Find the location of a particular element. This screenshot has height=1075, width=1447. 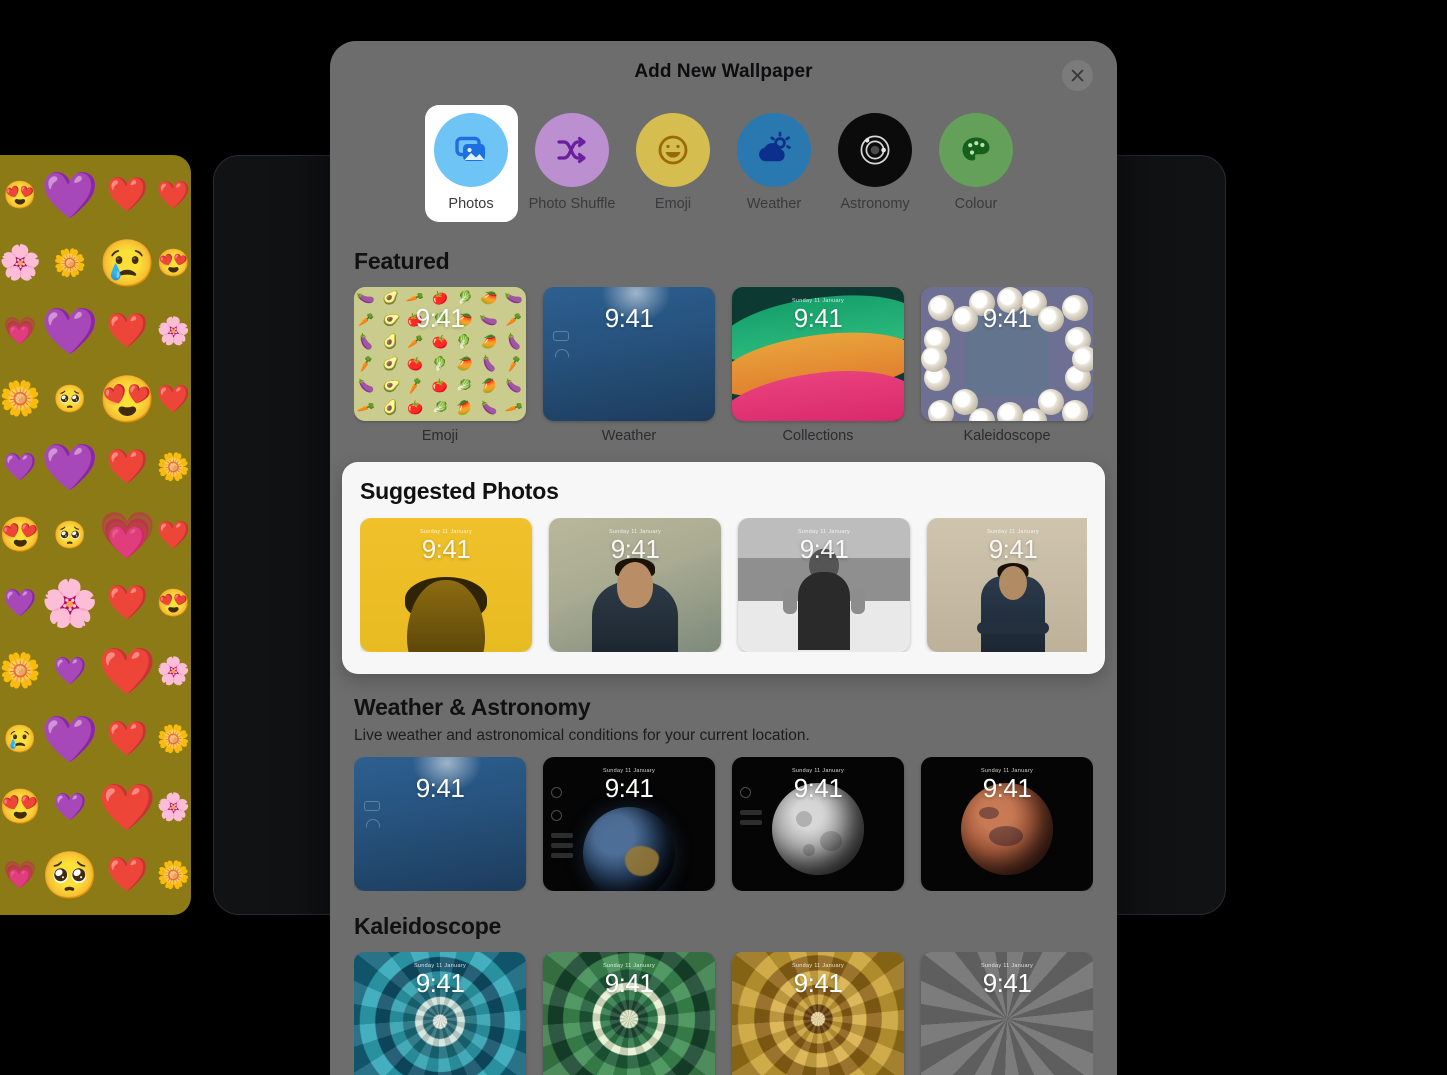

palette-icon is located at coordinates (976, 150).